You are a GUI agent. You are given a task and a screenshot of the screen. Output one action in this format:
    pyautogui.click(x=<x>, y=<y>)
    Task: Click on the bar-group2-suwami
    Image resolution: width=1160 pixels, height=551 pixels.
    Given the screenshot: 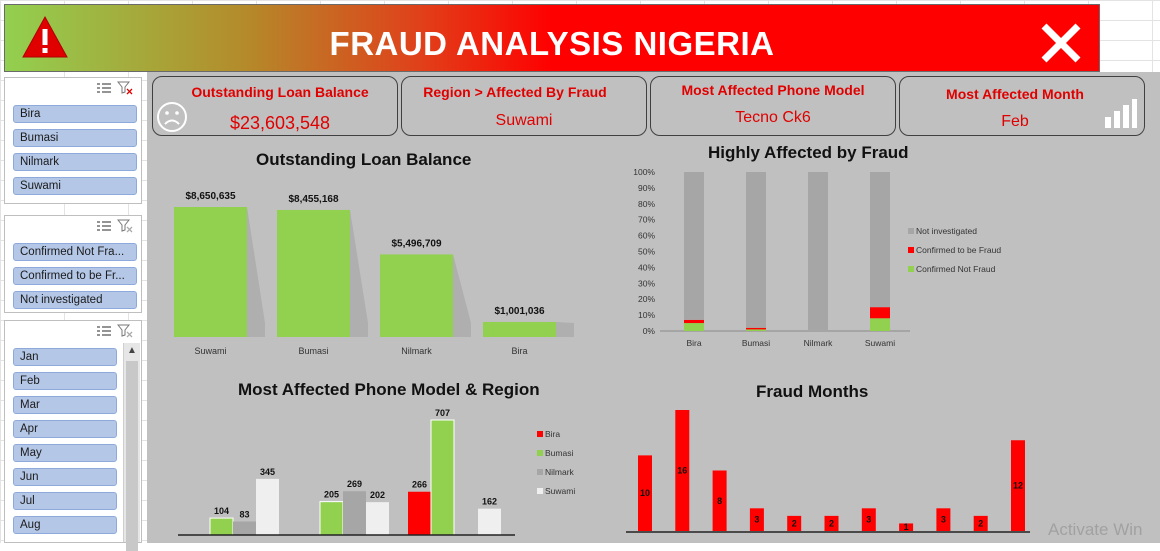 What is the action you would take?
    pyautogui.click(x=377, y=518)
    